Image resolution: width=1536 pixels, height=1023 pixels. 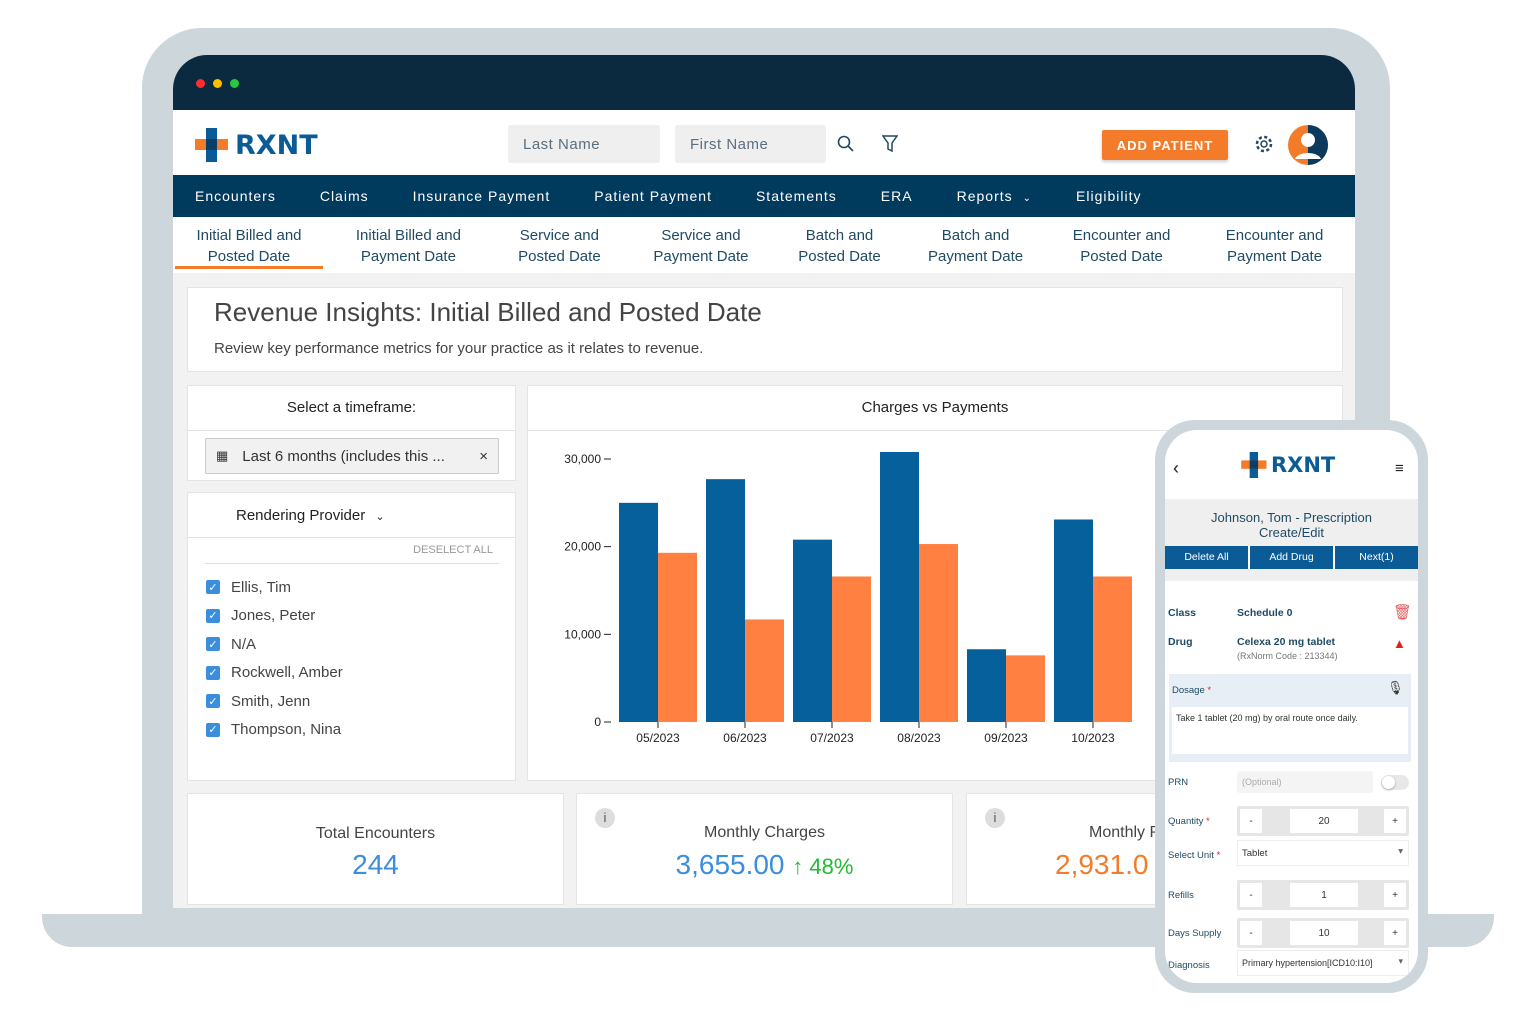 What do you see at coordinates (890, 144) in the screenshot?
I see `filter-icon` at bounding box center [890, 144].